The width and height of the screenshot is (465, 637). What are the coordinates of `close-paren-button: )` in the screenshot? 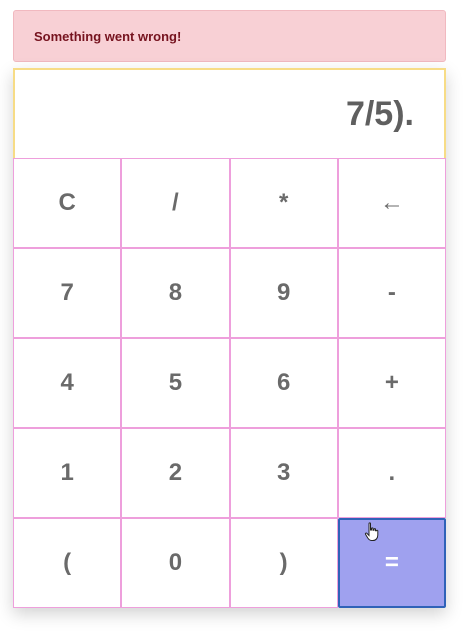 It's located at (283, 563).